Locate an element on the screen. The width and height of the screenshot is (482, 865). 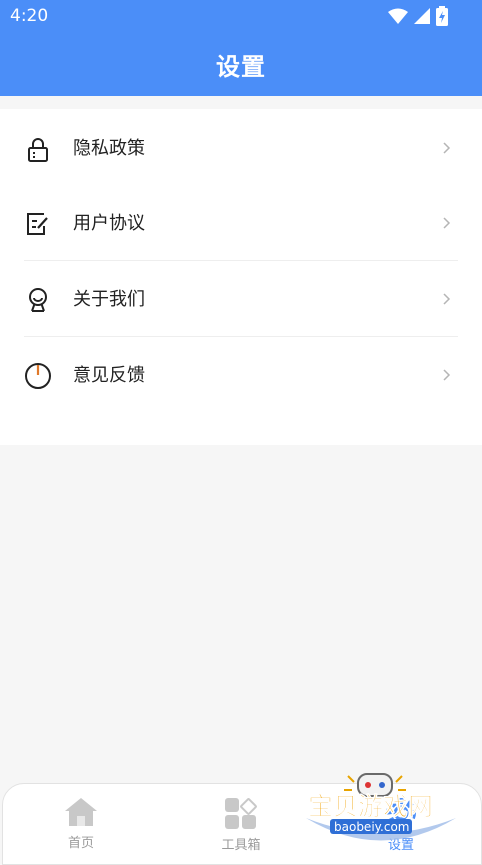
watermark-title: 宝贝游戏网 is located at coordinates (370, 806).